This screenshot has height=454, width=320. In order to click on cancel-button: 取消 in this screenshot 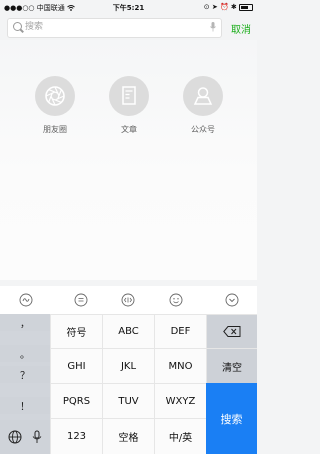, I will do `click(241, 28)`.